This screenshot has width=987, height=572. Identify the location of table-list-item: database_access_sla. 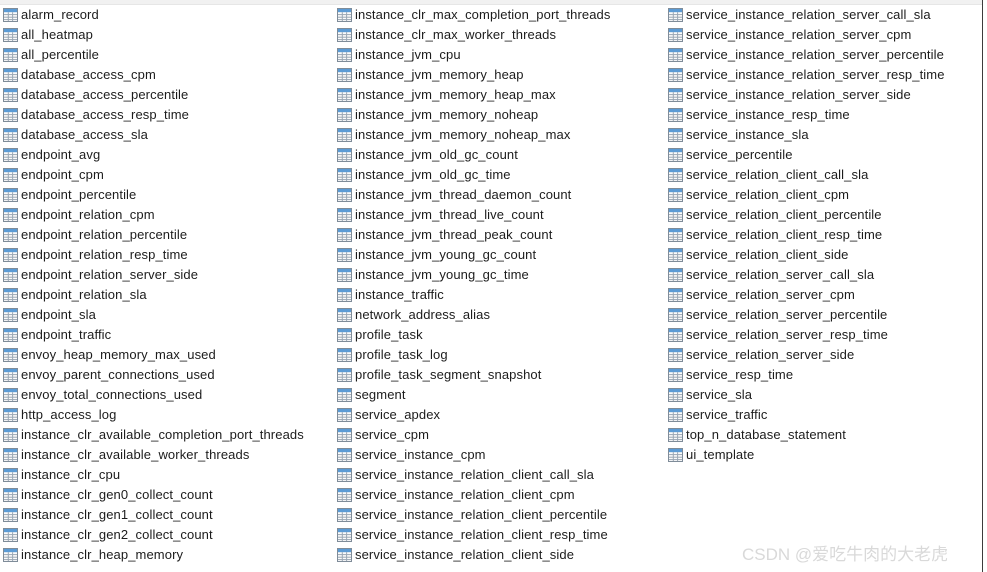
(169, 135).